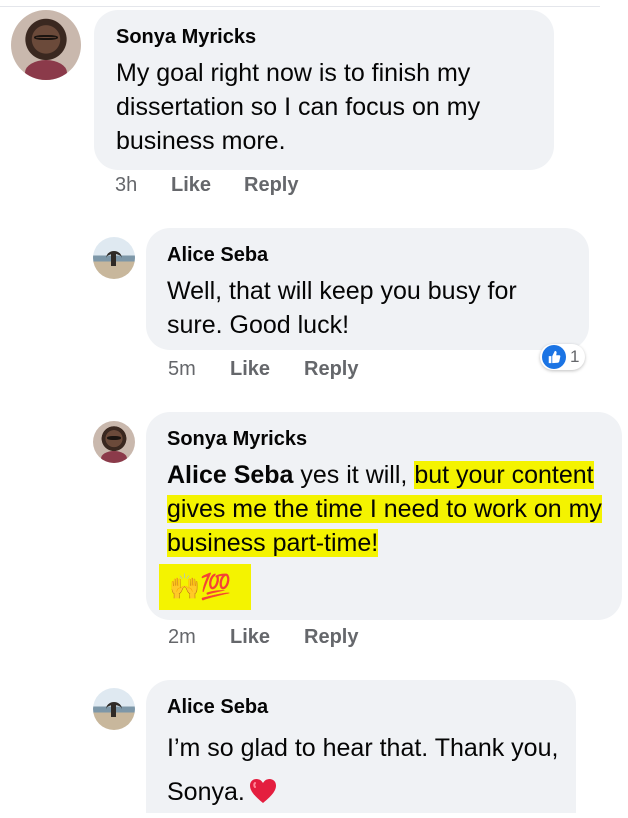 This screenshot has width=628, height=818. I want to click on red-heart-icon, so click(263, 796).